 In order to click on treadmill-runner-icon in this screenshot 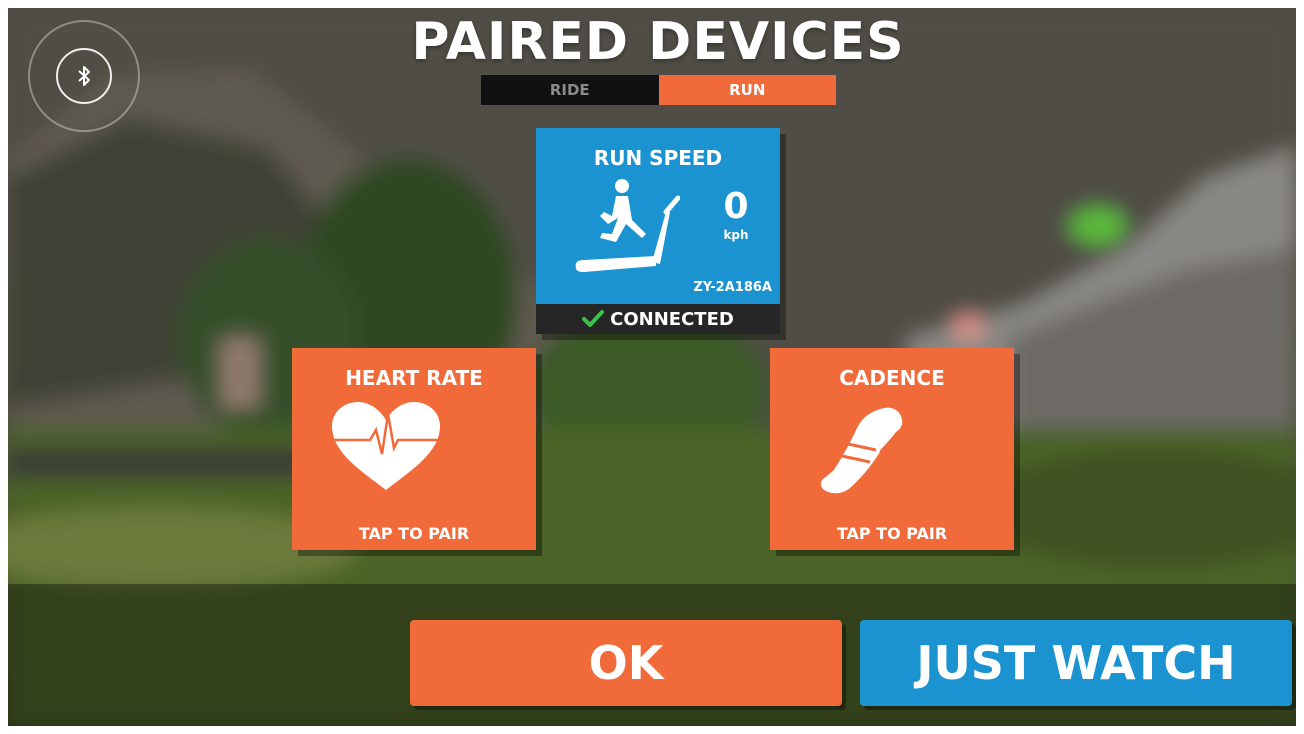, I will do `click(627, 225)`.